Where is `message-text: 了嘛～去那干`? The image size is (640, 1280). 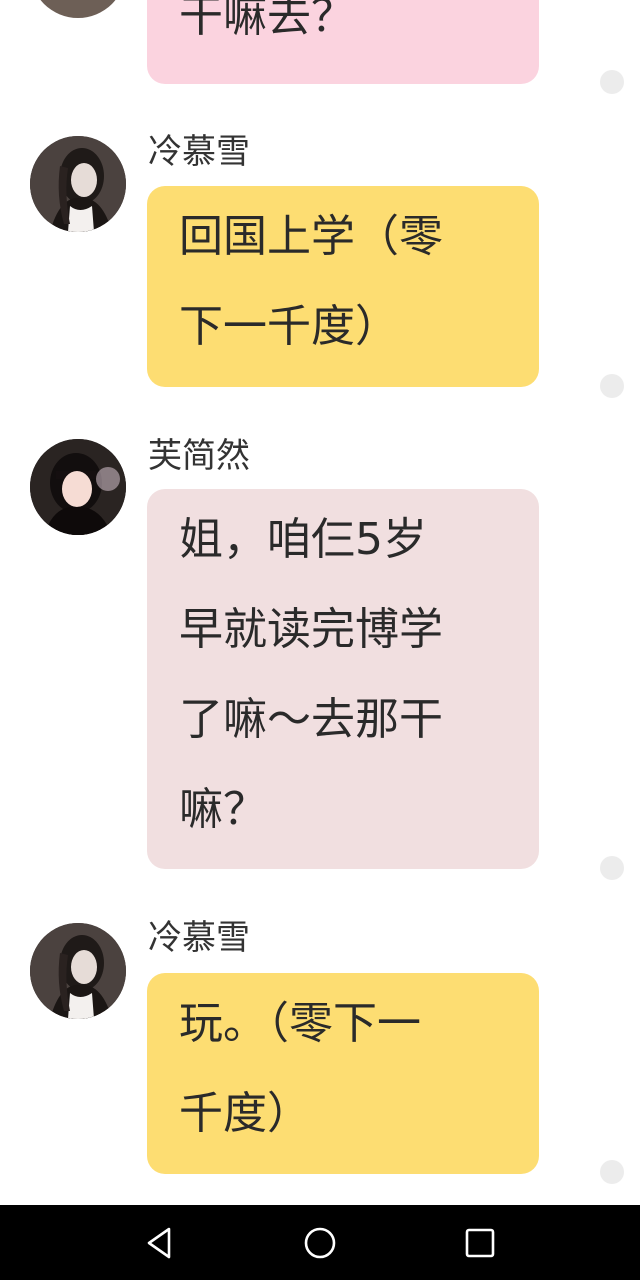 message-text: 了嘛～去那干 is located at coordinates (311, 719).